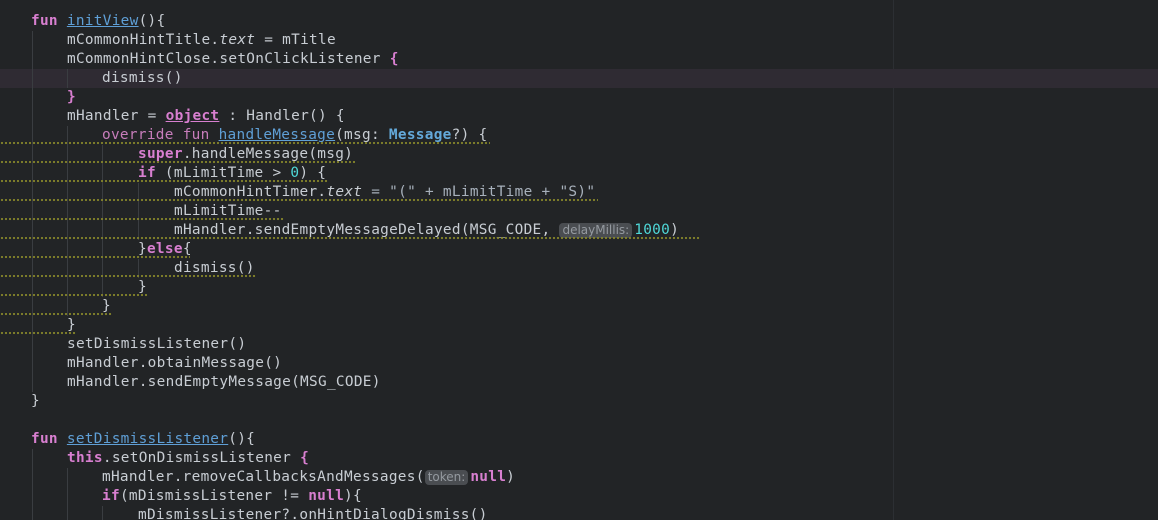 This screenshot has width=1158, height=520. I want to click on code-line: mHandler = object : Handler() {, so click(579, 116).